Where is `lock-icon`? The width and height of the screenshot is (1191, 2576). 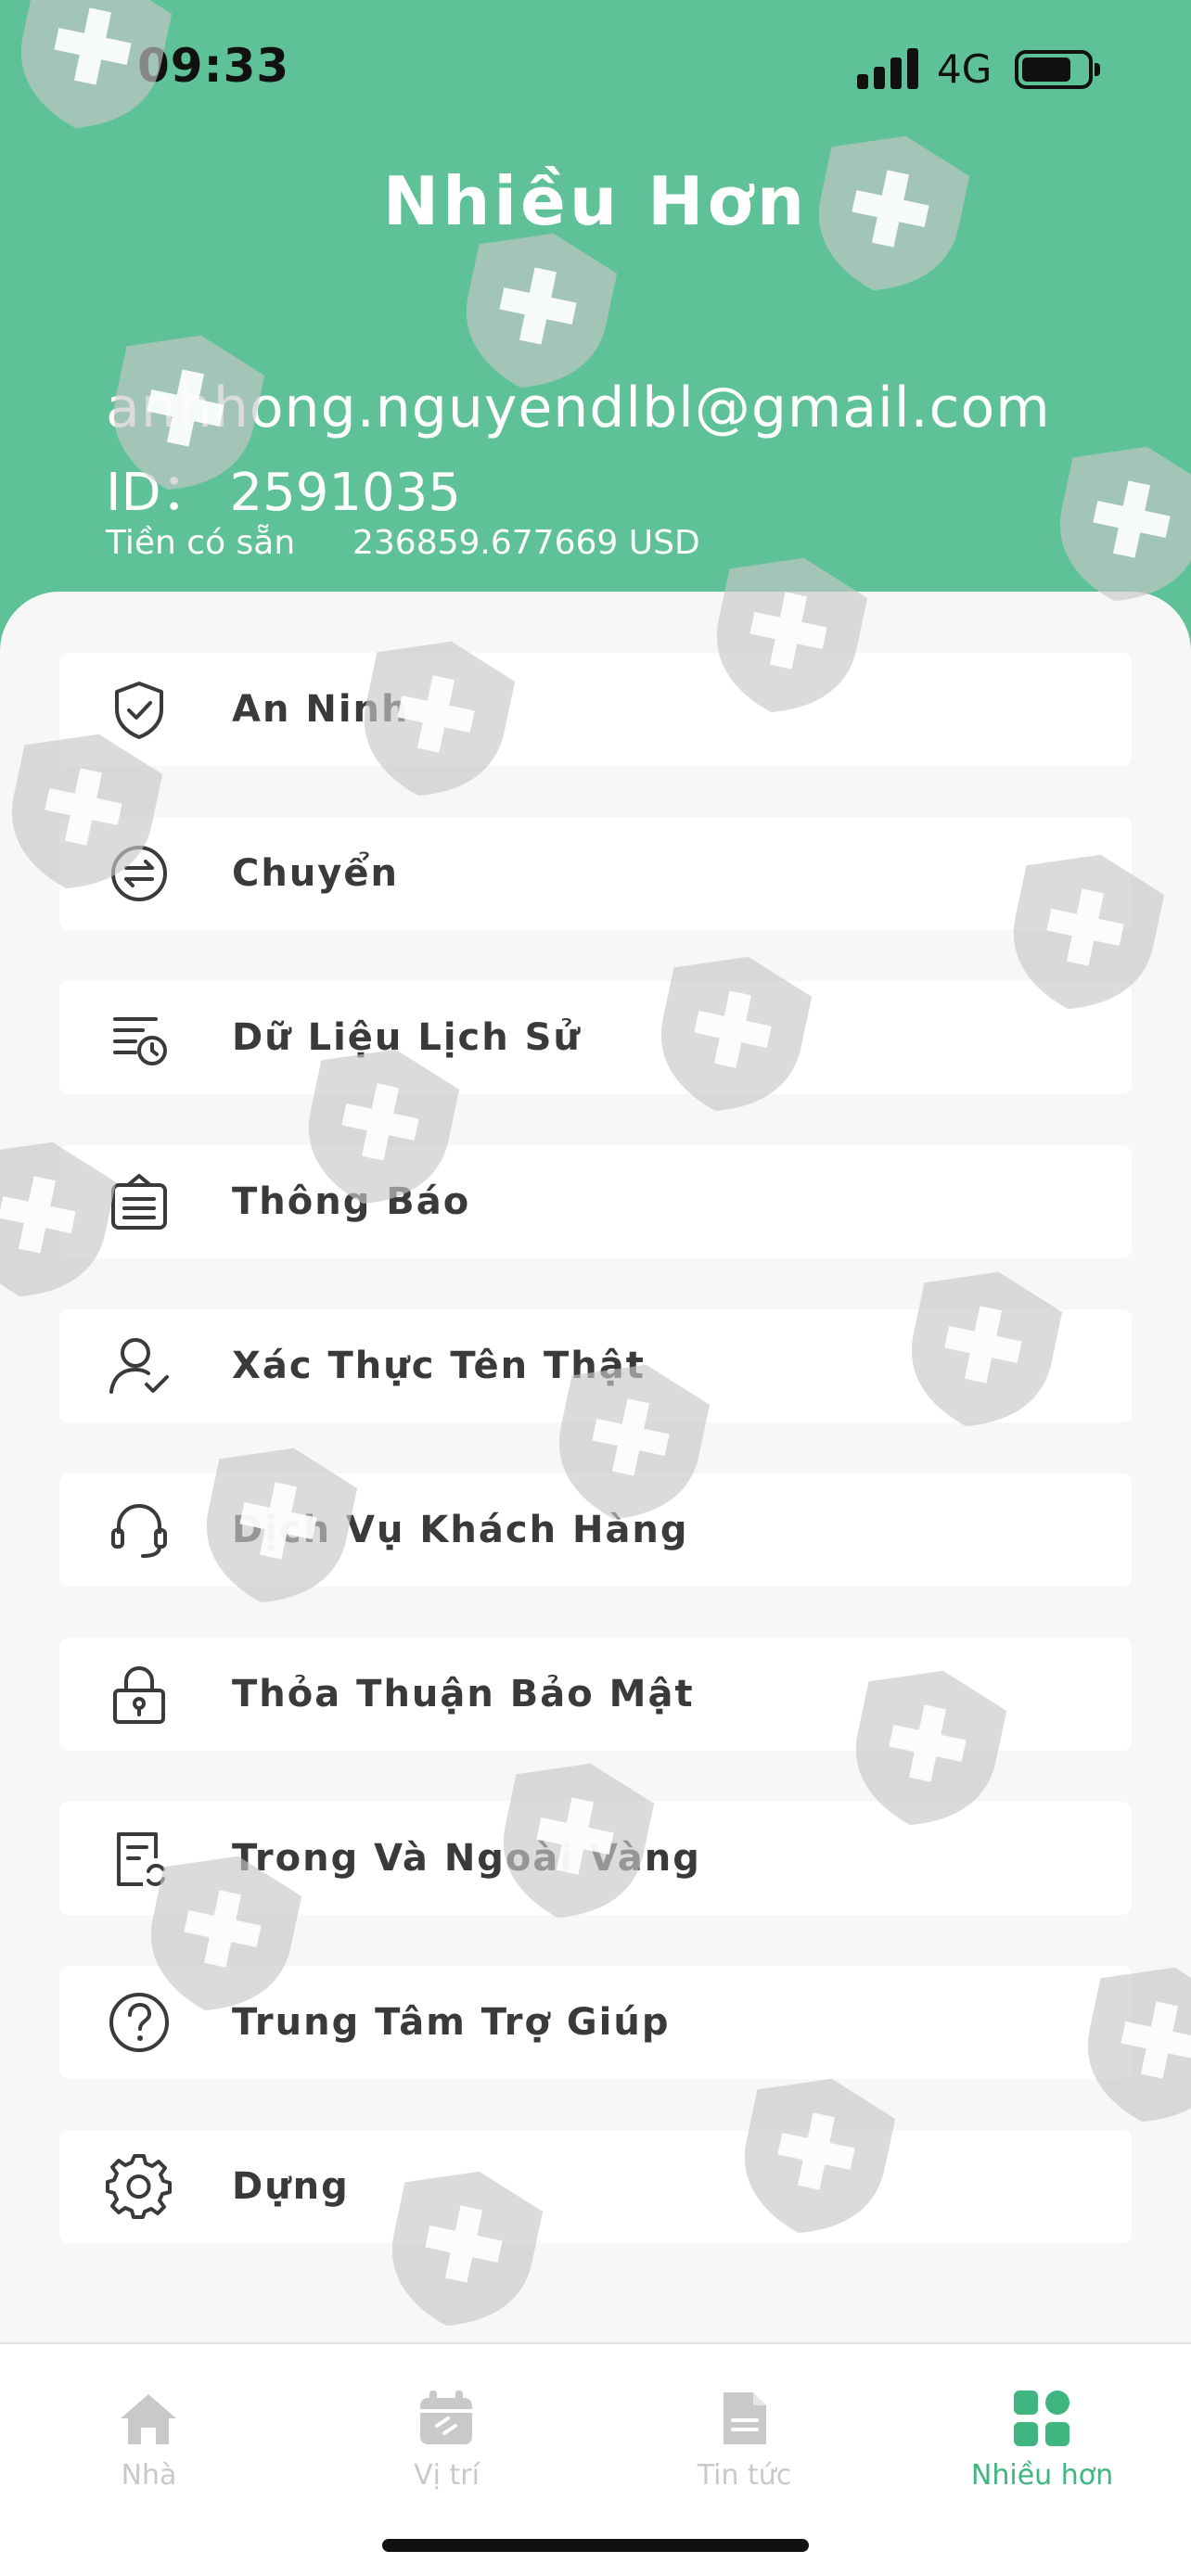 lock-icon is located at coordinates (139, 1694).